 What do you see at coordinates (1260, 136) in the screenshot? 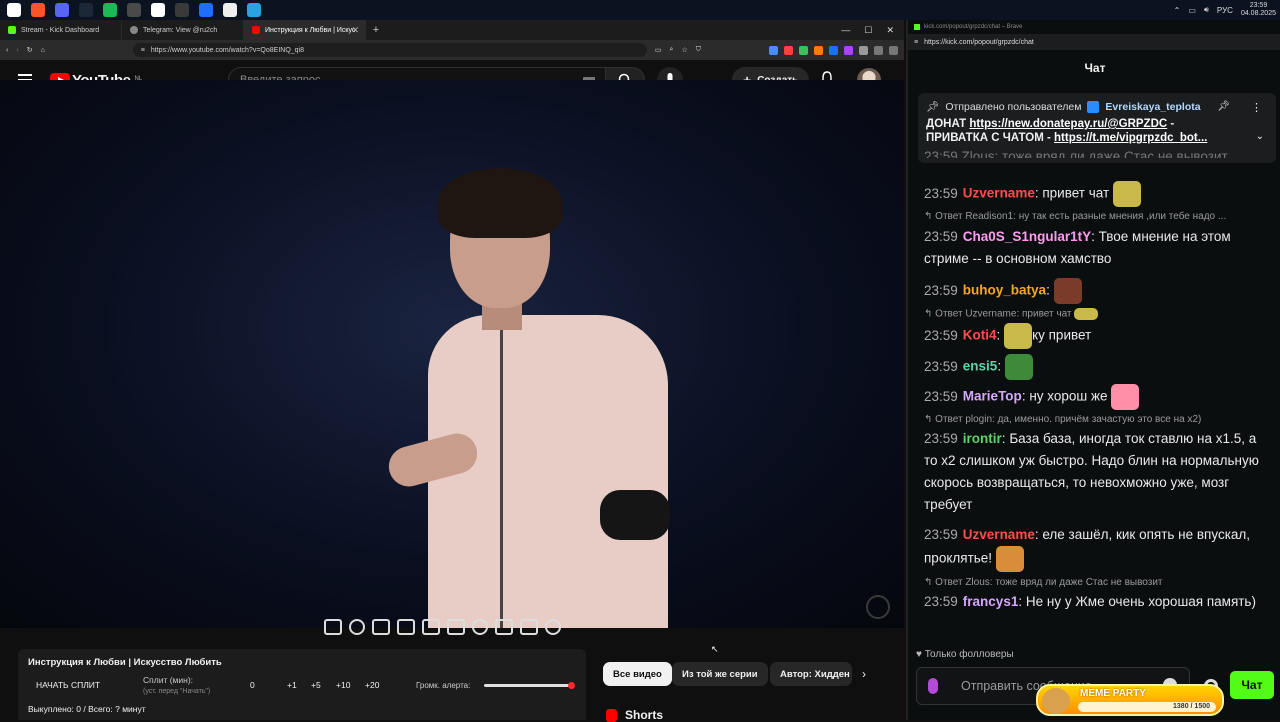
I see `chevron-down-icon: ⌄` at bounding box center [1260, 136].